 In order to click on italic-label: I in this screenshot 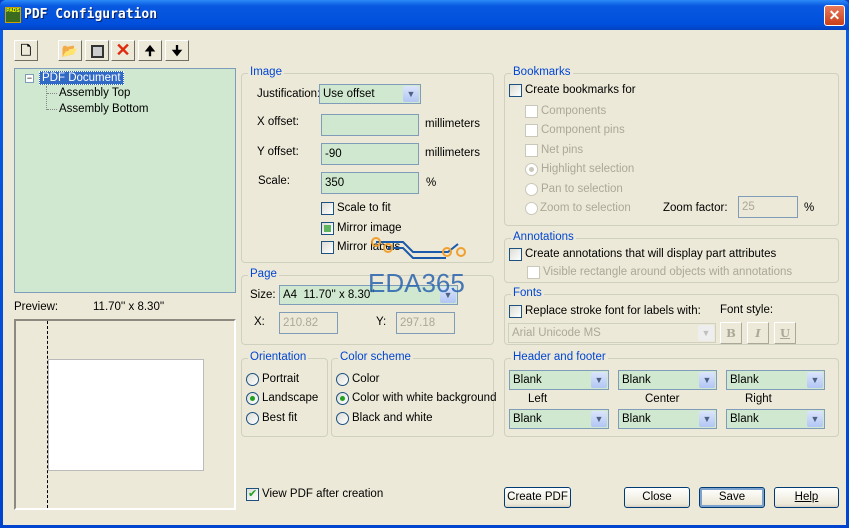, I will do `click(758, 333)`.